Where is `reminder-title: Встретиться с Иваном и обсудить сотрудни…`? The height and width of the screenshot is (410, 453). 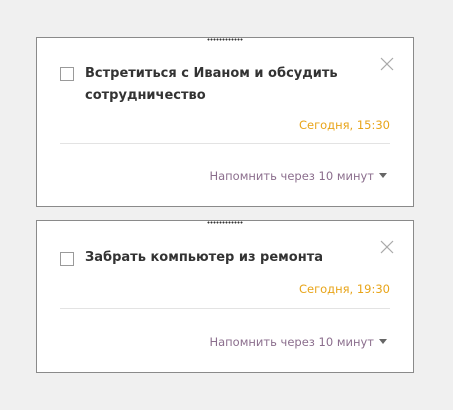
reminder-title: Встретиться с Иваном и обсудить сотрудни… is located at coordinates (211, 84).